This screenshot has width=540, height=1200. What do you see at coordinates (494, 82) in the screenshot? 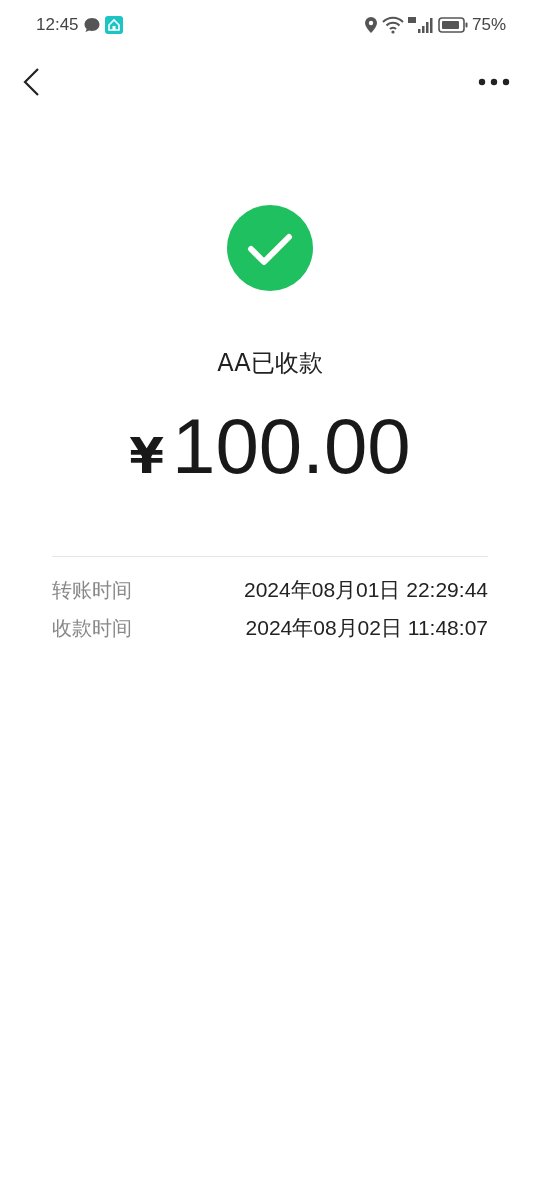
I see `more-icon` at bounding box center [494, 82].